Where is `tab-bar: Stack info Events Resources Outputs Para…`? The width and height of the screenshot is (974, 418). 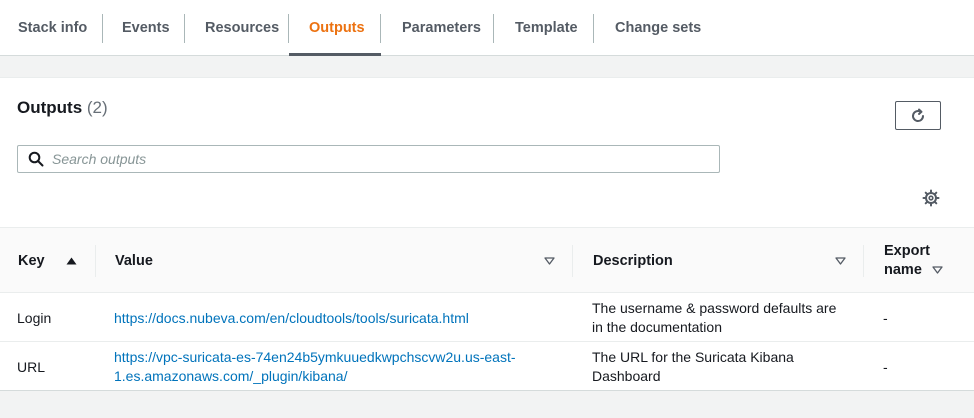
tab-bar: Stack info Events Resources Outputs Para… is located at coordinates (487, 28).